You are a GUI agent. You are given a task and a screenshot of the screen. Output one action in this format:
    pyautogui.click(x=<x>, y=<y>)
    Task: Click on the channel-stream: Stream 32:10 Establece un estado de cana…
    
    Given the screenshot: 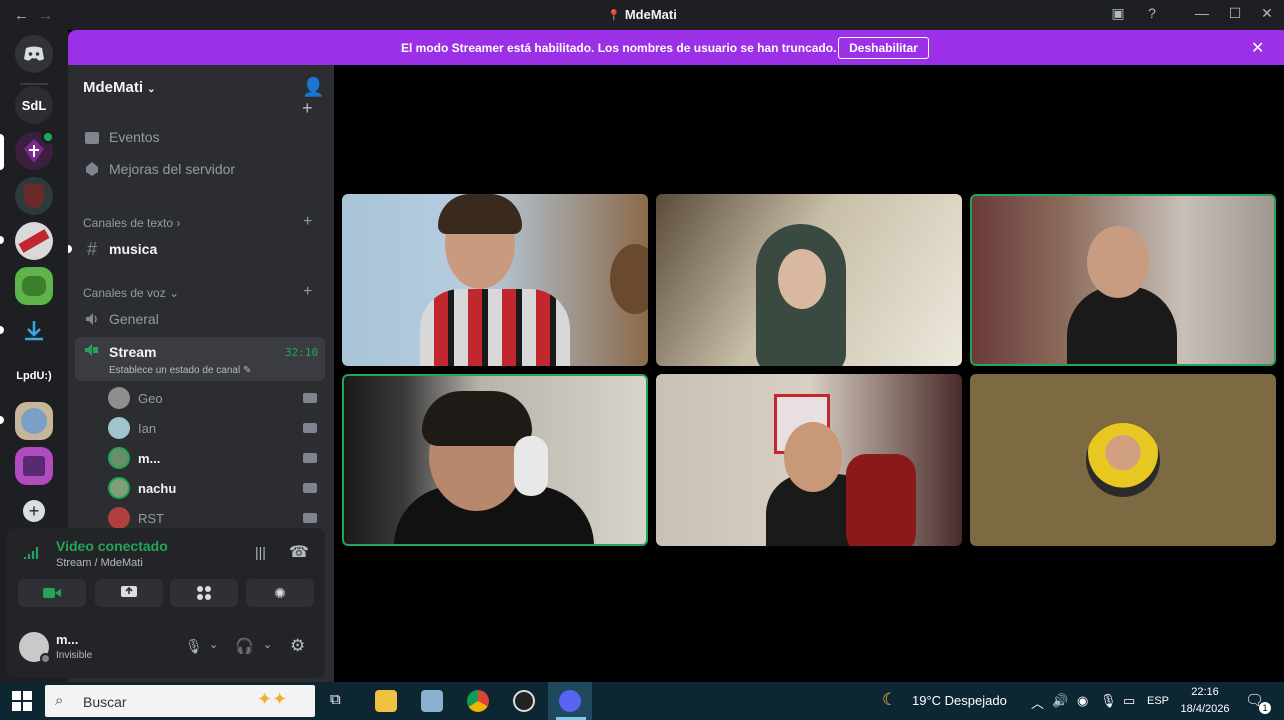 What is the action you would take?
    pyautogui.click(x=200, y=359)
    